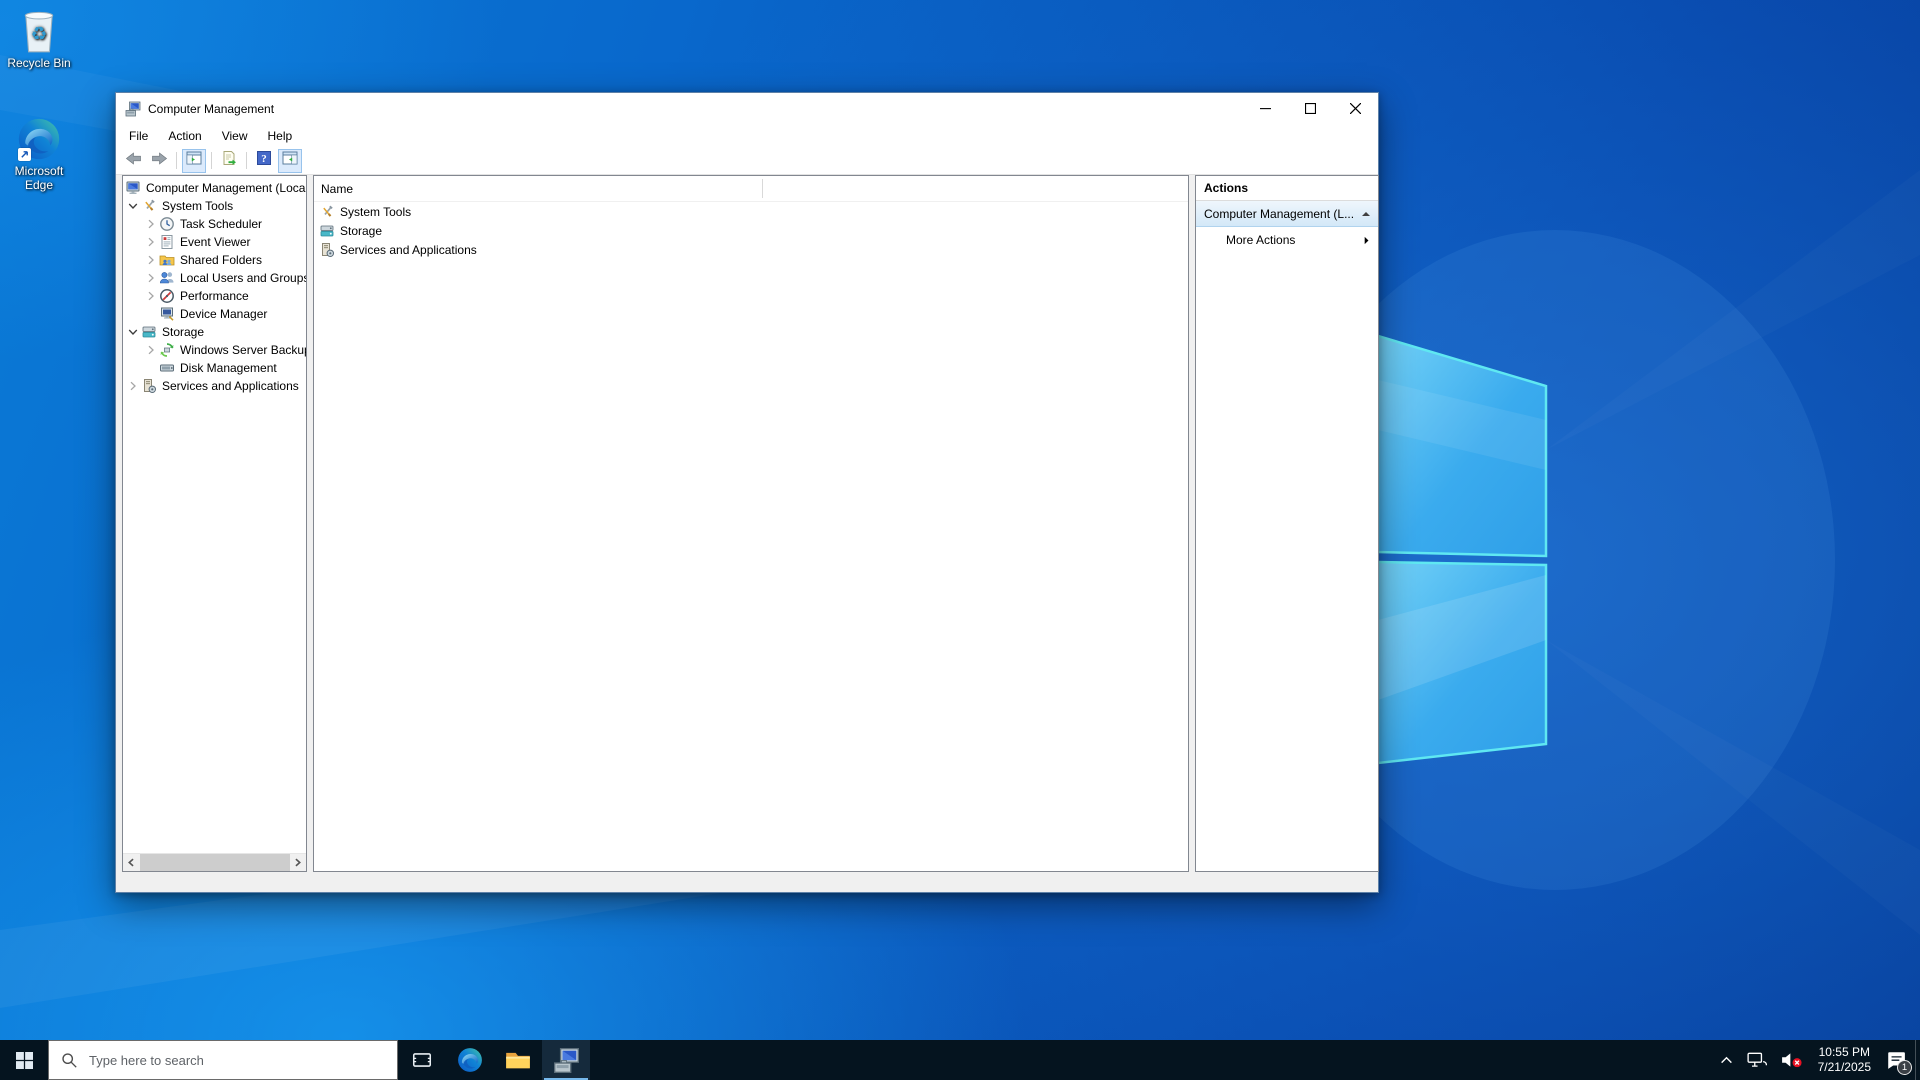  What do you see at coordinates (151, 314) in the screenshot?
I see `expand-arrow-placeholder` at bounding box center [151, 314].